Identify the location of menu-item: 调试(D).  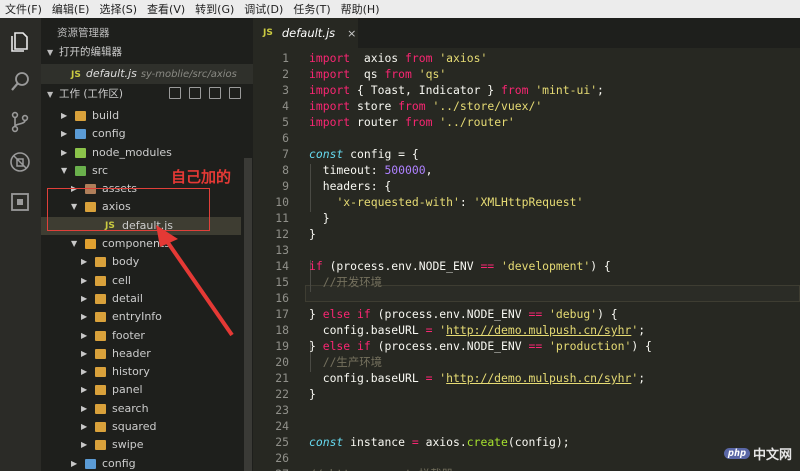
(263, 9).